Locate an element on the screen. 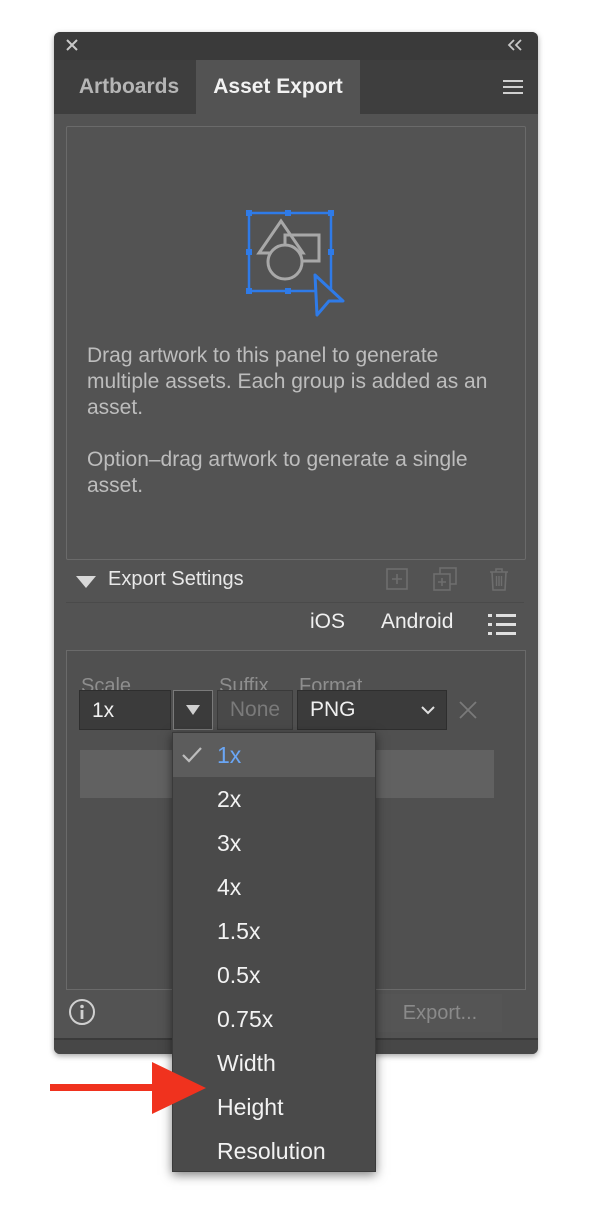 The height and width of the screenshot is (1222, 590). format-value: PNG is located at coordinates (333, 709).